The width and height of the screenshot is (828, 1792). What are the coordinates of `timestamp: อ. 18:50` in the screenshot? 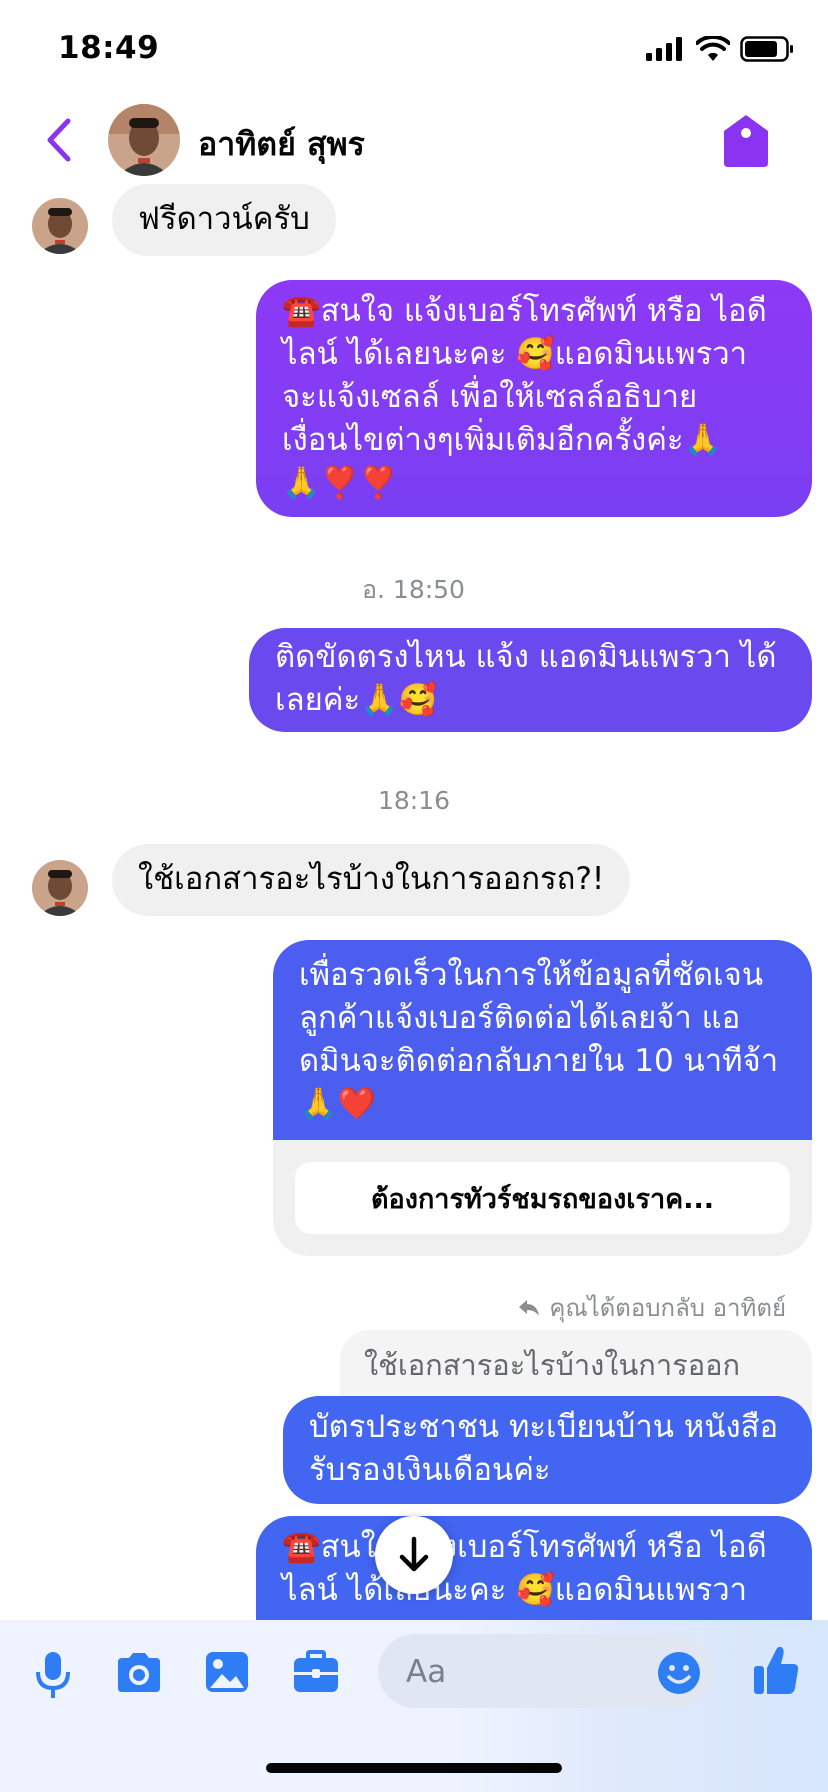 It's located at (413, 589).